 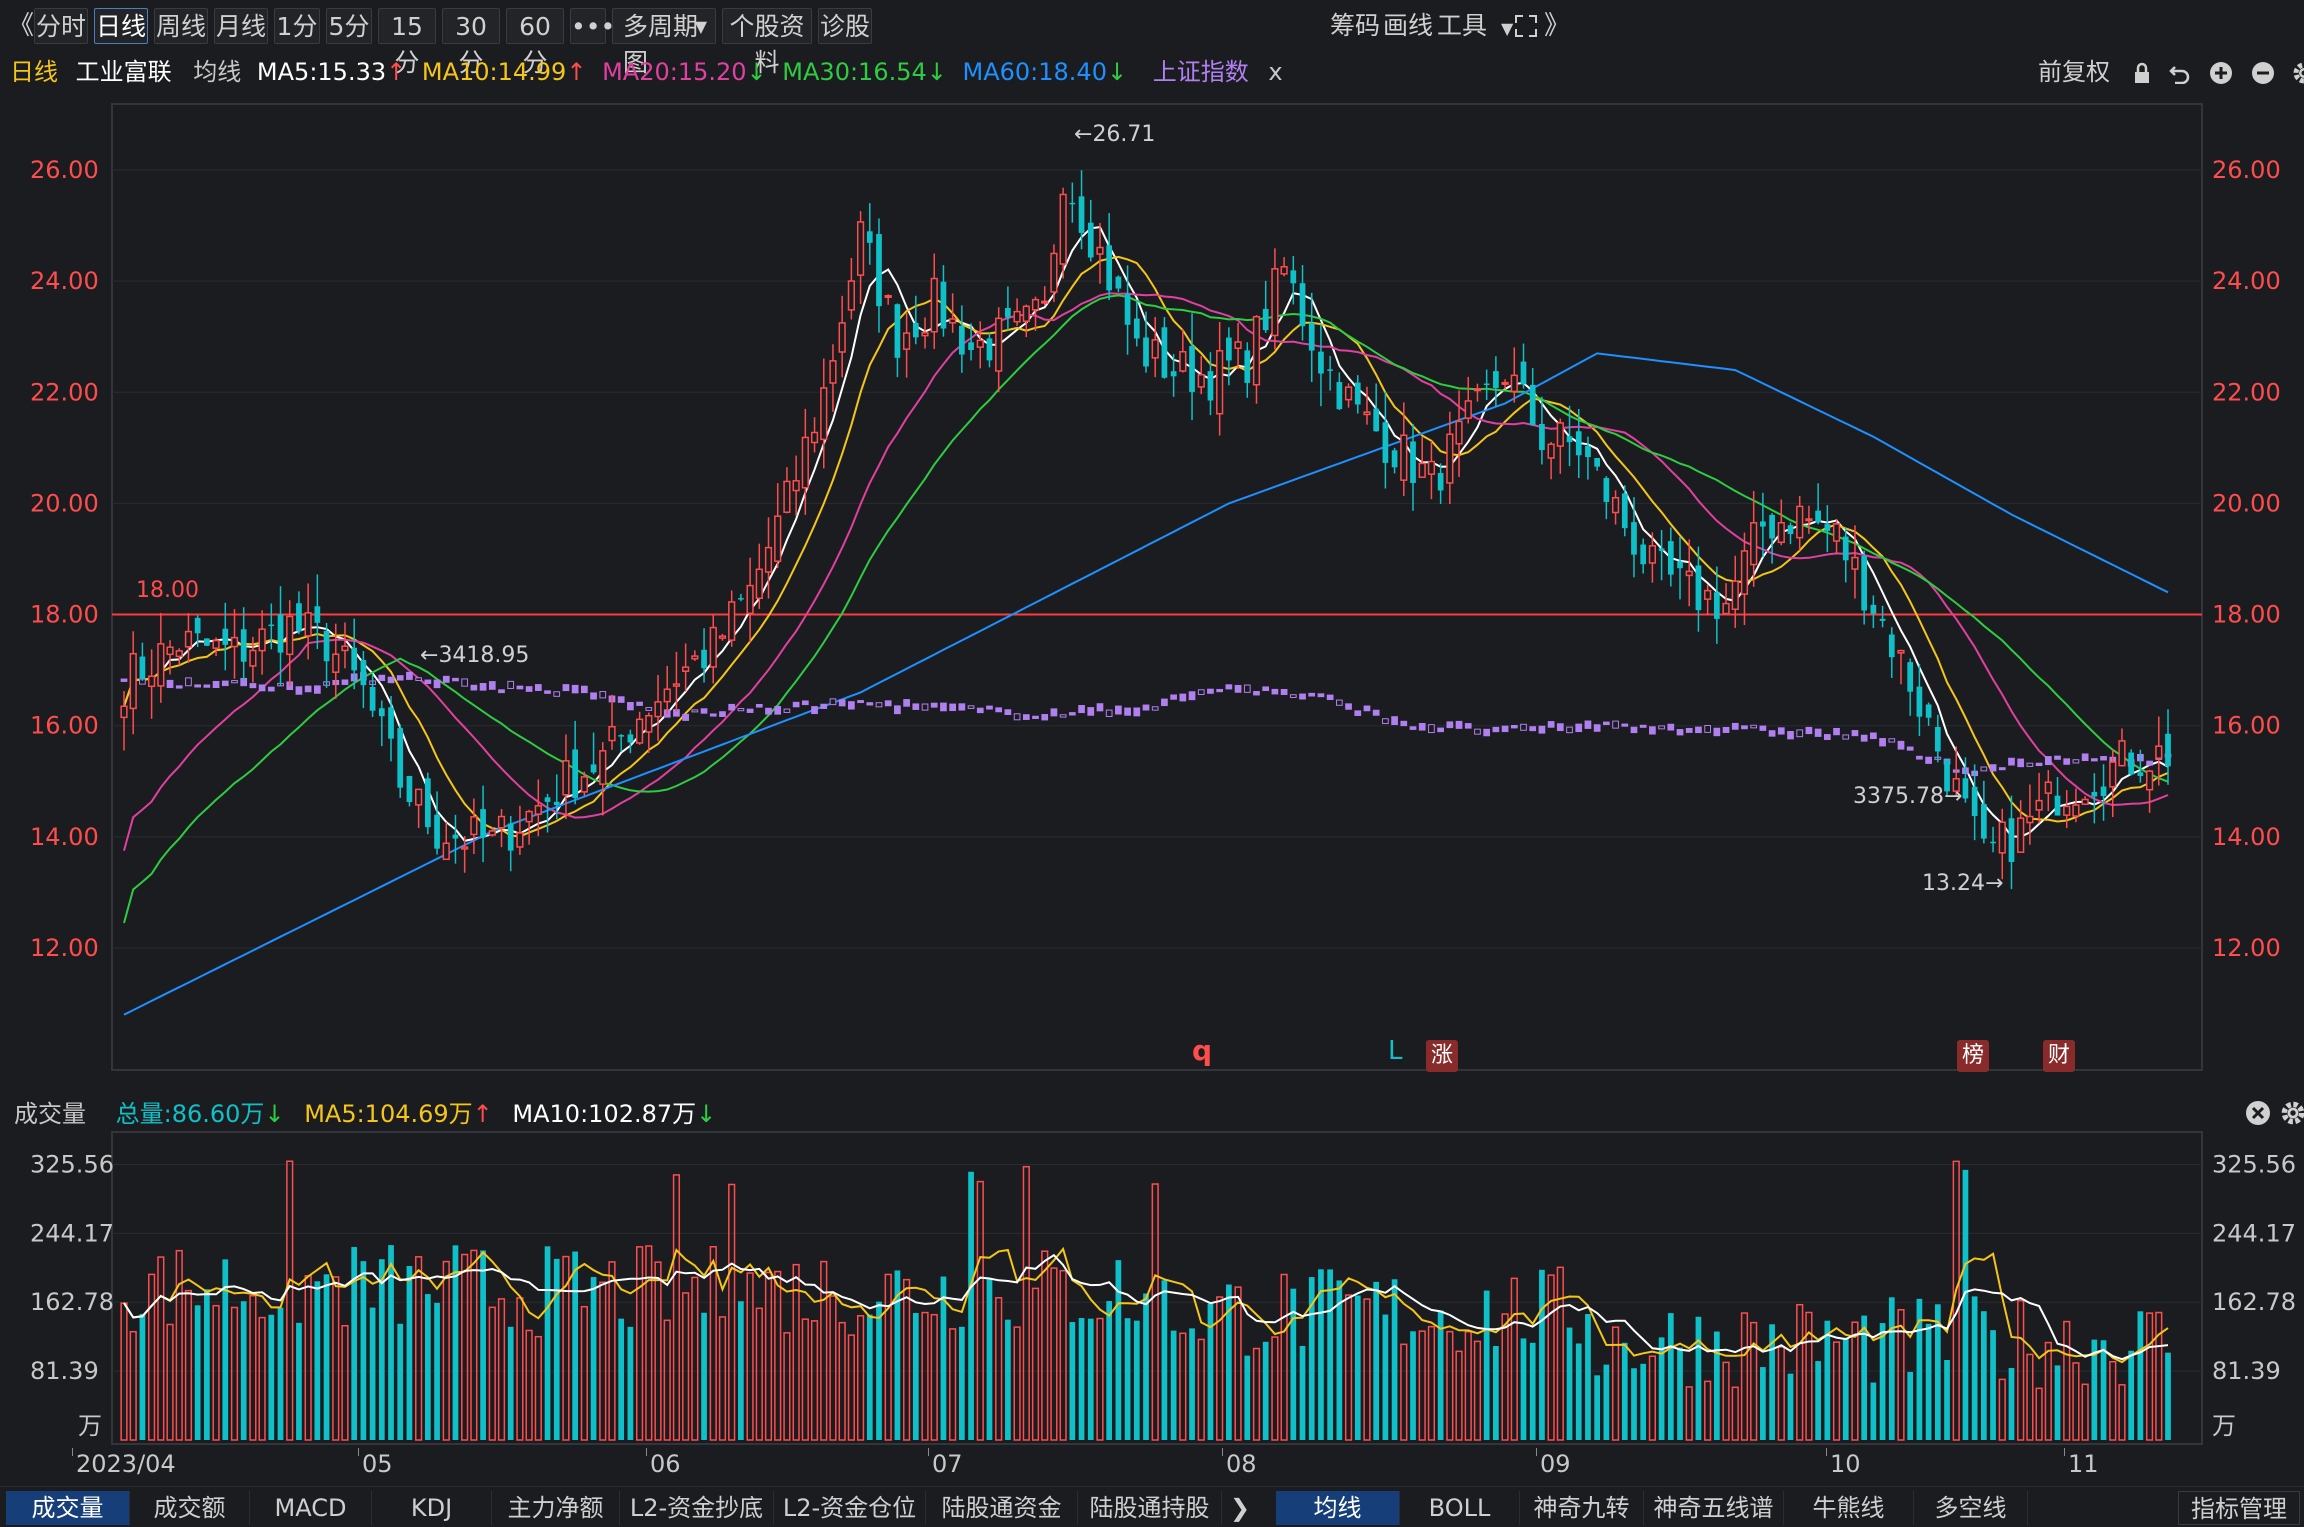 What do you see at coordinates (1557, 26) in the screenshot?
I see `collapse-right-icon: 》` at bounding box center [1557, 26].